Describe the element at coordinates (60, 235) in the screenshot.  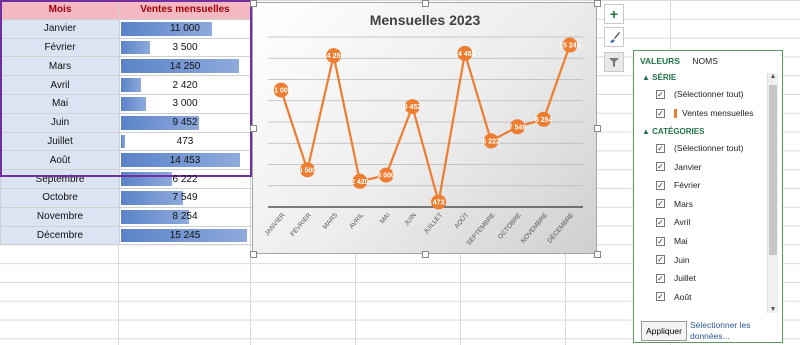
I see `mois-cell: Décembre` at that location.